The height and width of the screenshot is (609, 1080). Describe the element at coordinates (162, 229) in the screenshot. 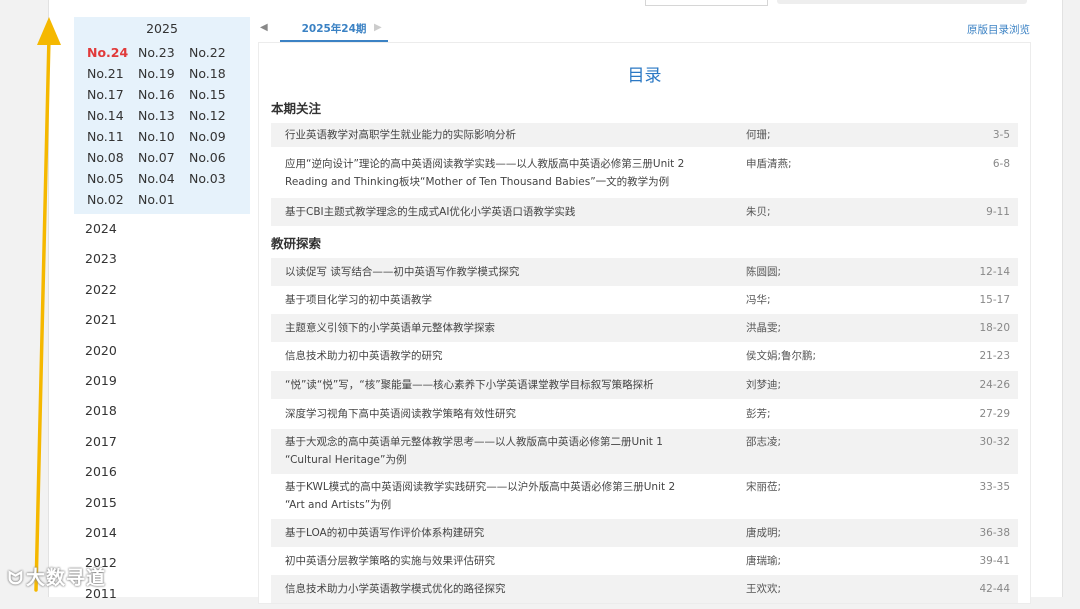

I see `year-item: 2024` at that location.